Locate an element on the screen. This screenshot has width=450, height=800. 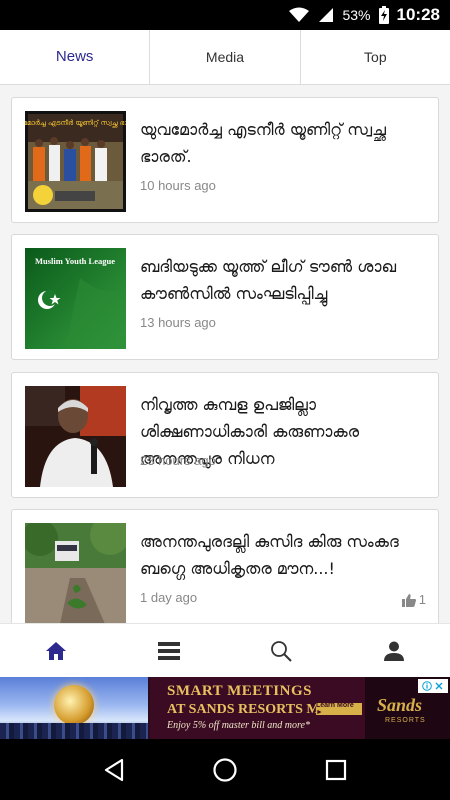
recents-icon is located at coordinates (336, 770).